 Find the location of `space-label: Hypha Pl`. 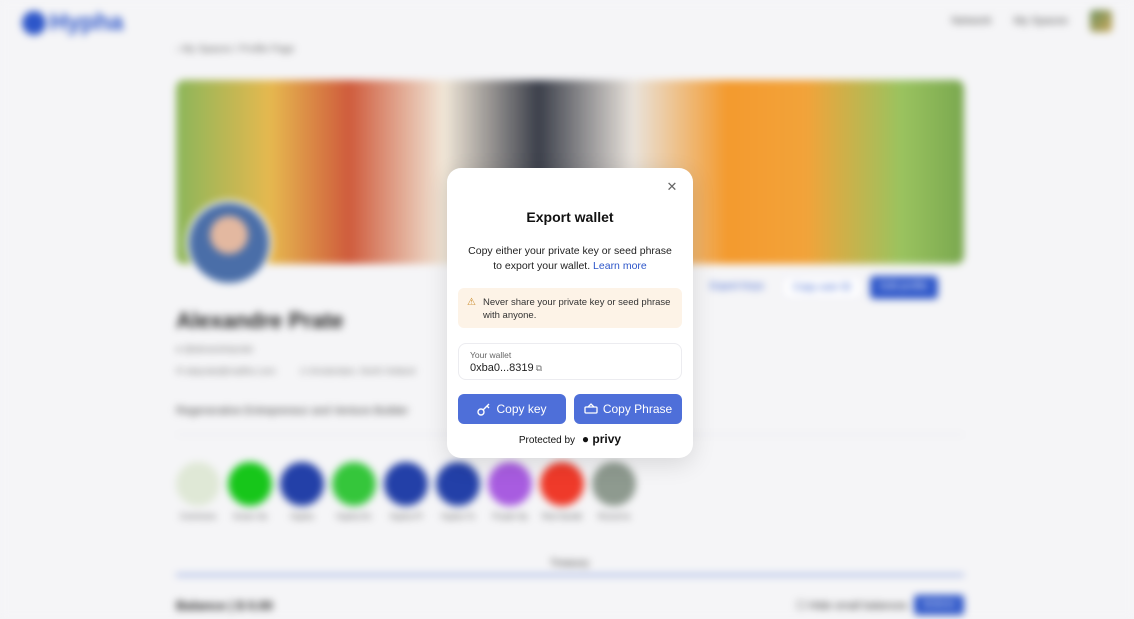

space-label: Hypha Pl is located at coordinates (406, 516).